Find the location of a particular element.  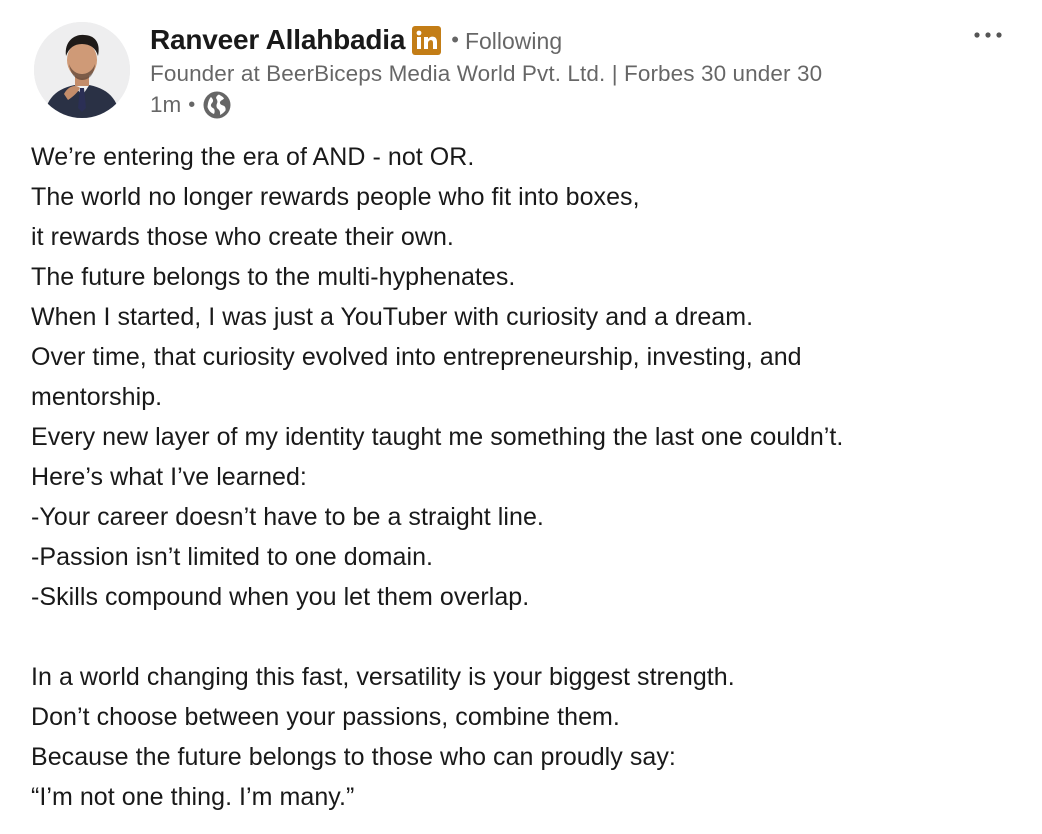

author-line: Ranveer Allahbadia • Following is located at coordinates (356, 40).